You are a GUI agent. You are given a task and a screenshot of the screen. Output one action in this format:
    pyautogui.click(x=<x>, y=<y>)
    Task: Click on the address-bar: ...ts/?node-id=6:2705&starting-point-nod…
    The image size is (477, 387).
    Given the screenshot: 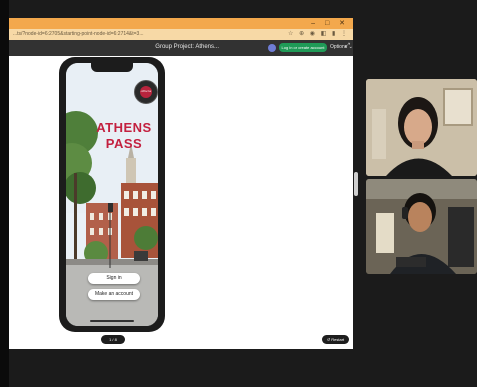 What is the action you would take?
    pyautogui.click(x=181, y=34)
    